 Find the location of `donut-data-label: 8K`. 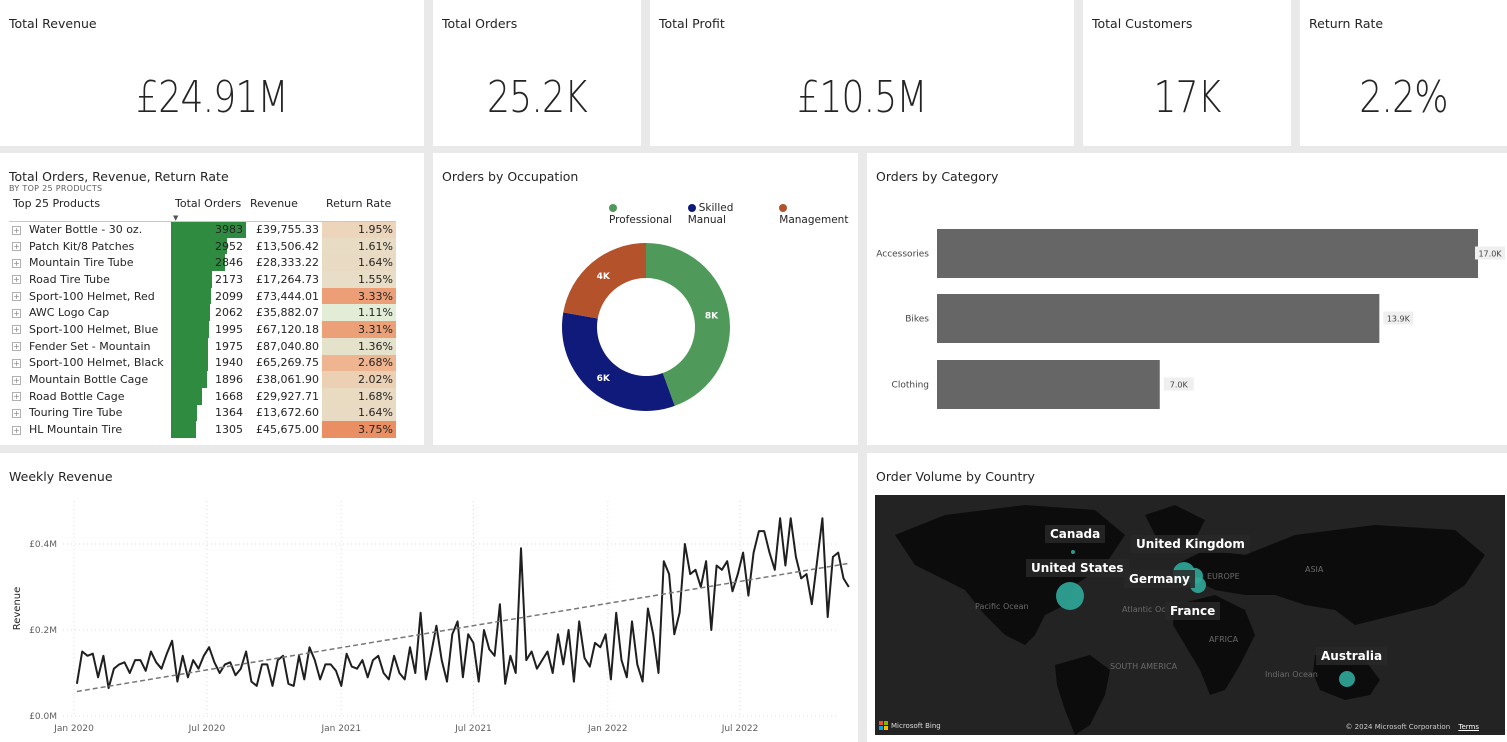

donut-data-label: 8K is located at coordinates (712, 316).